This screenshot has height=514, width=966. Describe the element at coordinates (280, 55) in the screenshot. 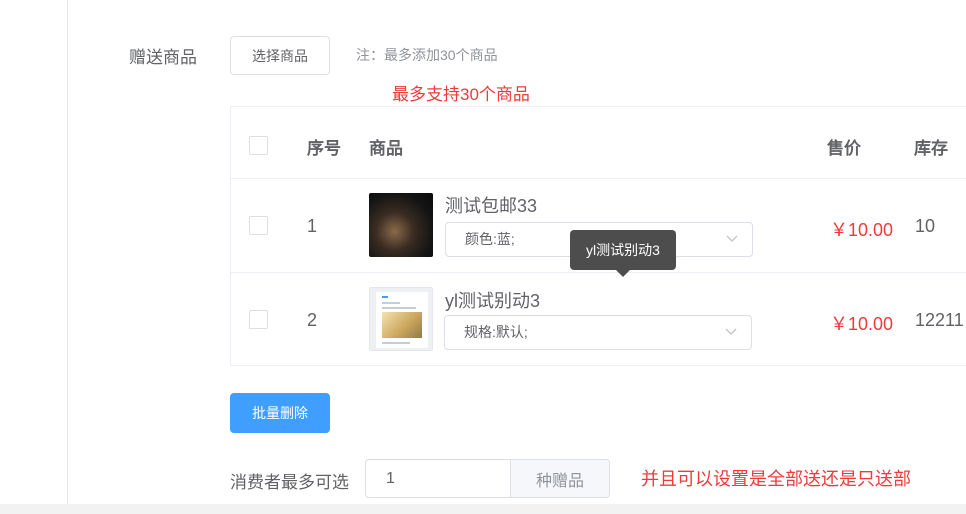

I see `select-goods-button: 选择商品` at that location.